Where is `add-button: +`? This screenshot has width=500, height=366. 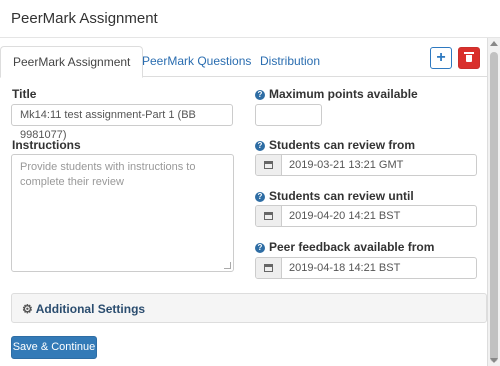
add-button: + is located at coordinates (441, 58).